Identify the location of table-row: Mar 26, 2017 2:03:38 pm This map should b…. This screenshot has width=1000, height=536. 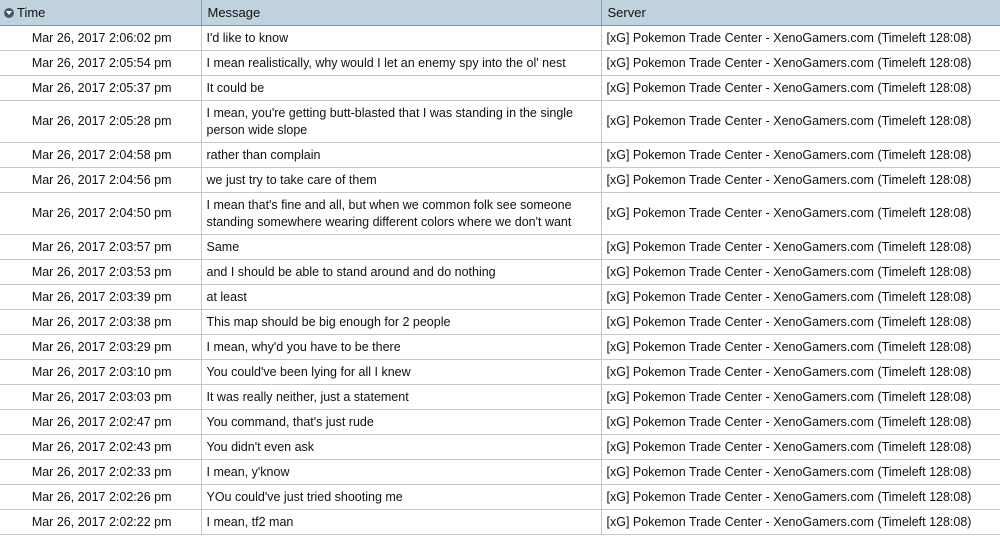
(500, 322).